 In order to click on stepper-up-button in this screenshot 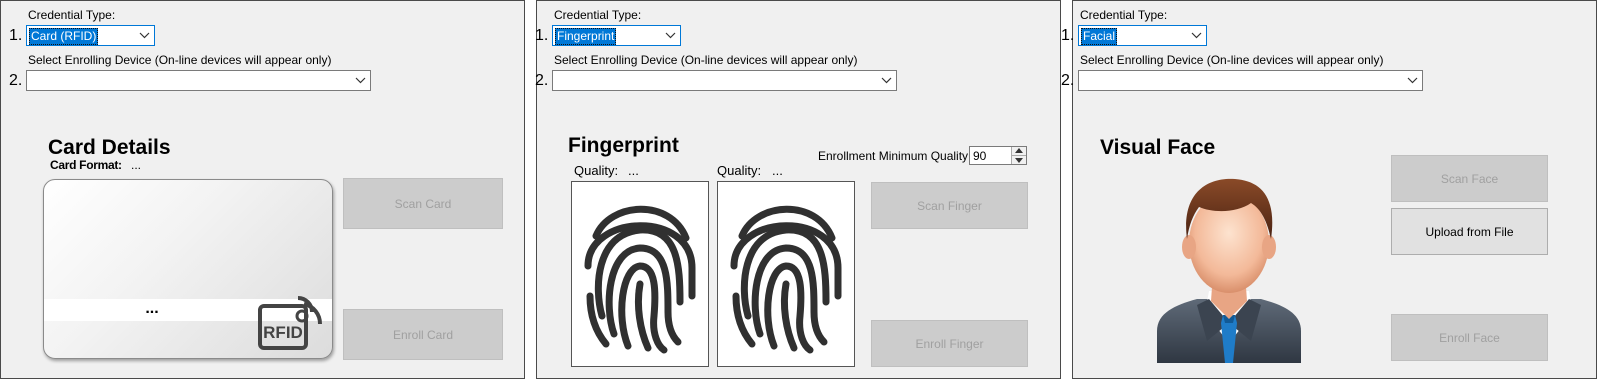, I will do `click(1018, 151)`.